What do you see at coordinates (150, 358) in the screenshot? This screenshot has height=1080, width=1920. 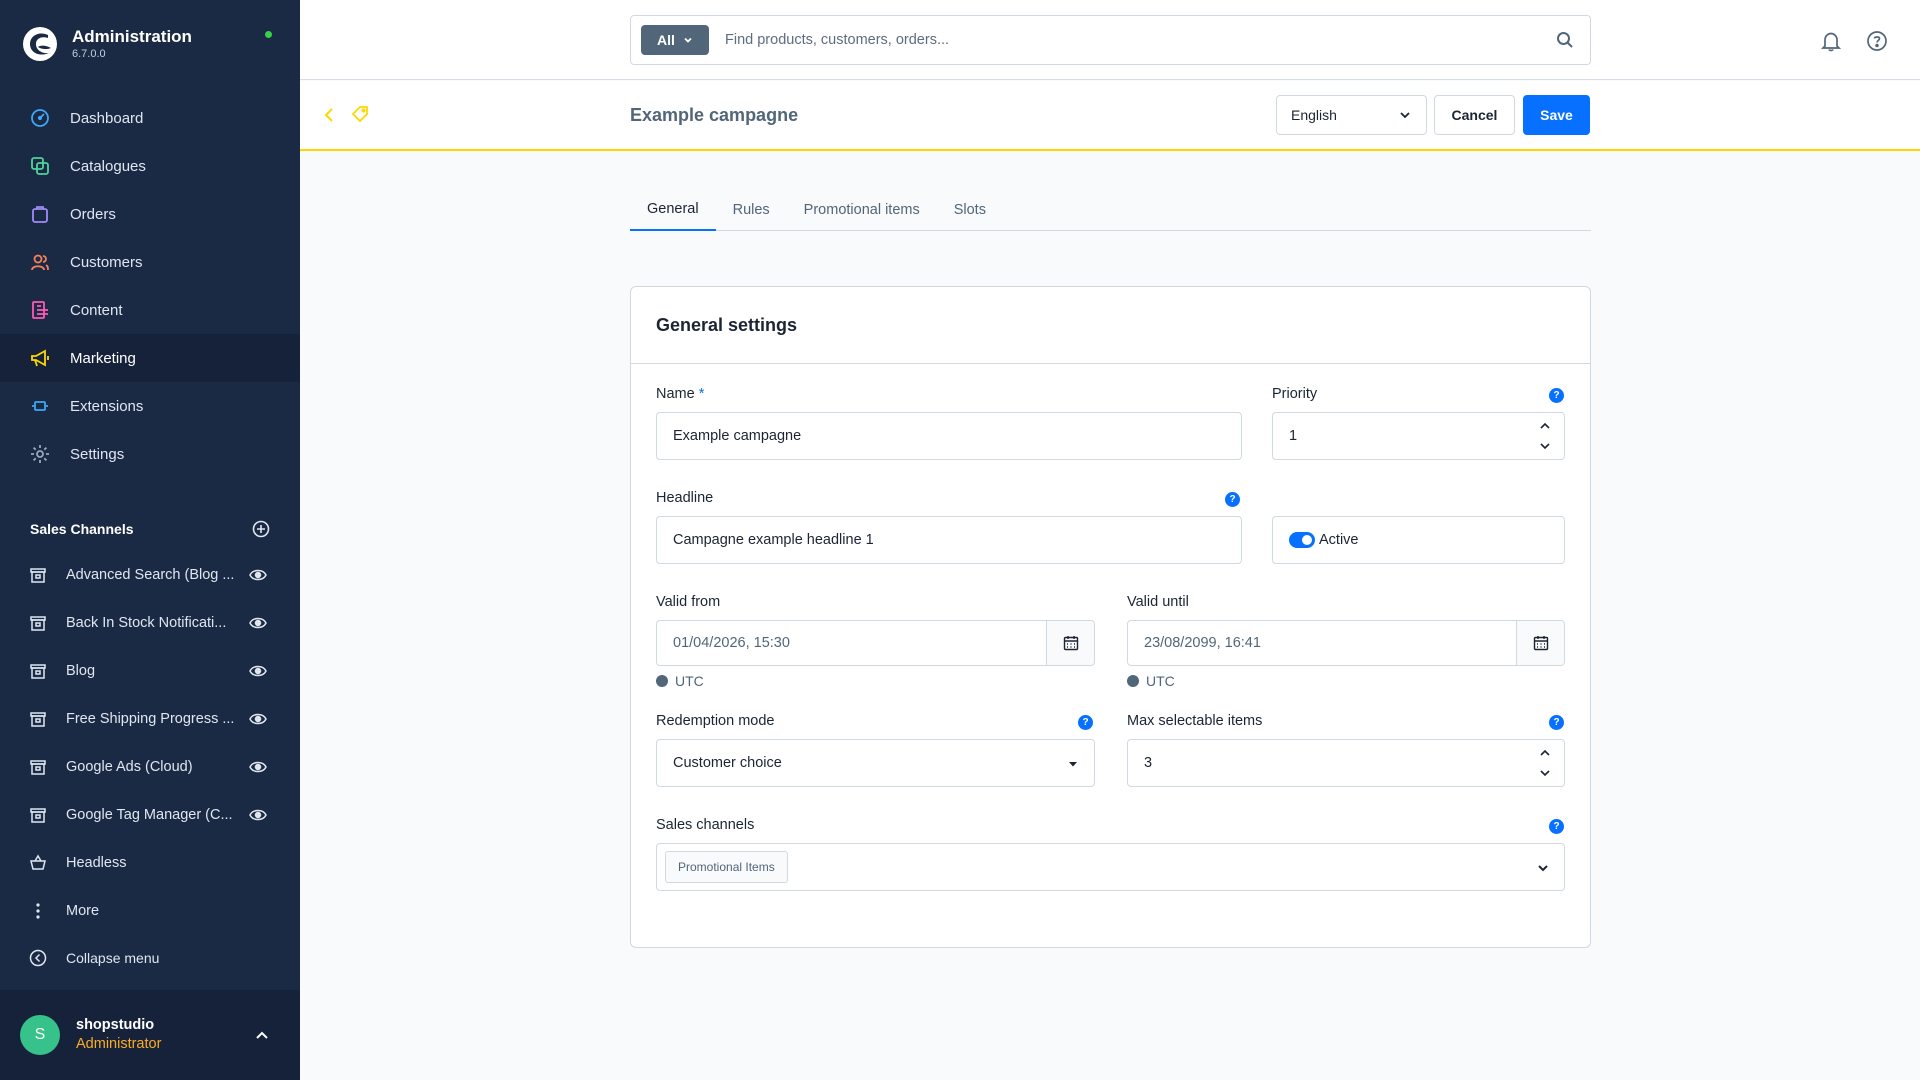 I see `nav-item-marketing: Marketing` at bounding box center [150, 358].